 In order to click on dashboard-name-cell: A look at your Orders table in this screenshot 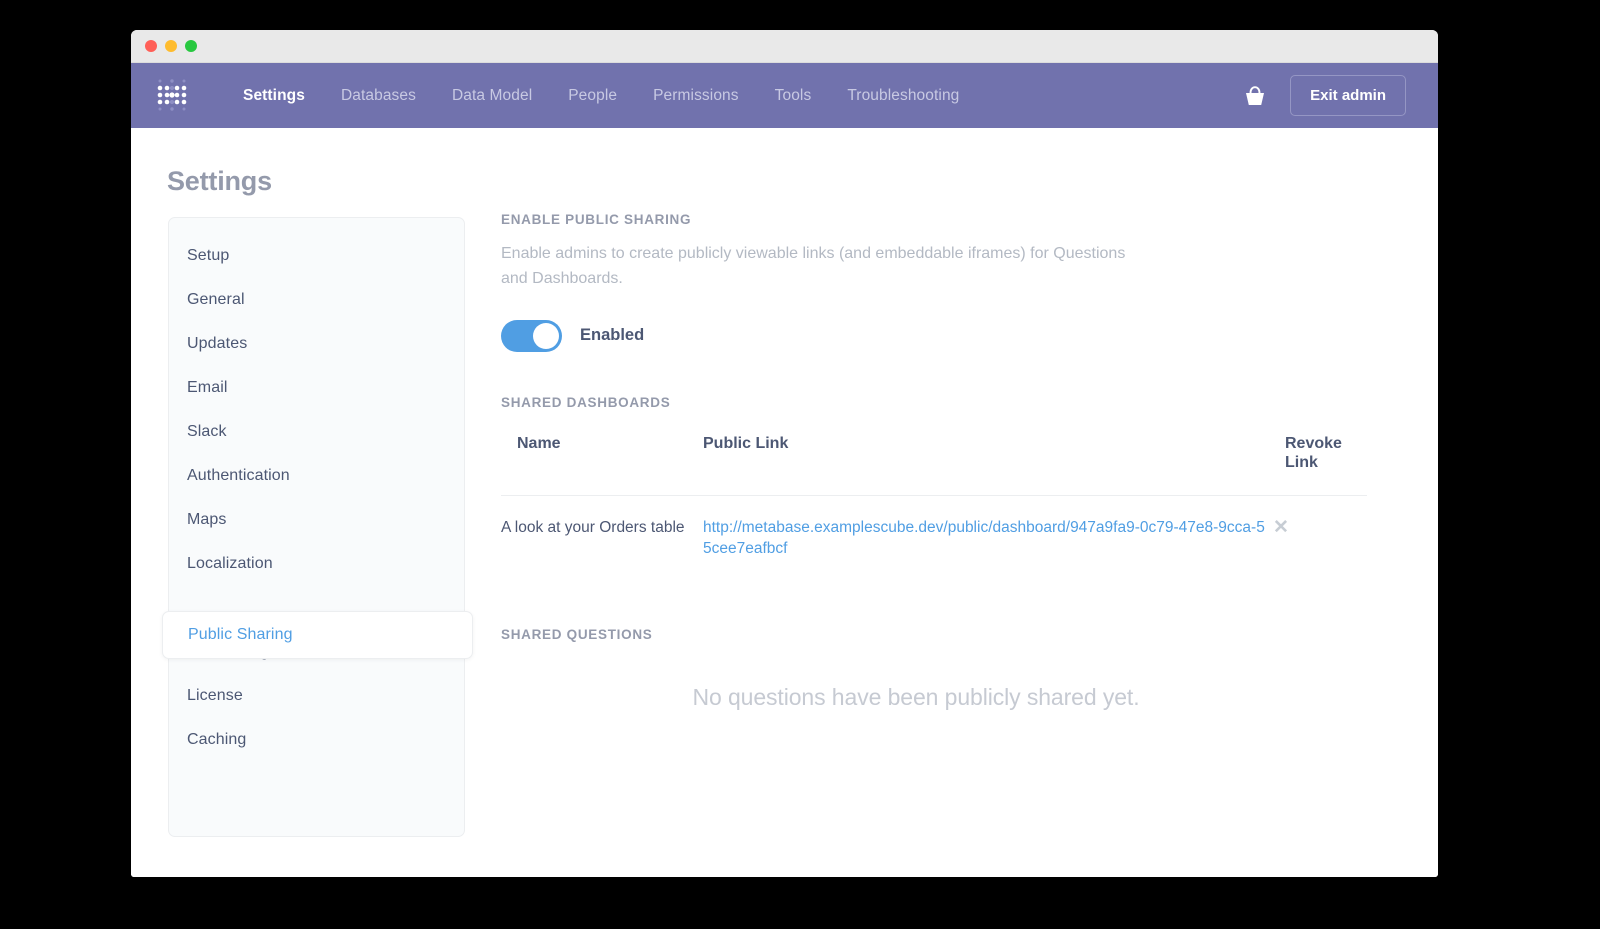, I will do `click(602, 538)`.